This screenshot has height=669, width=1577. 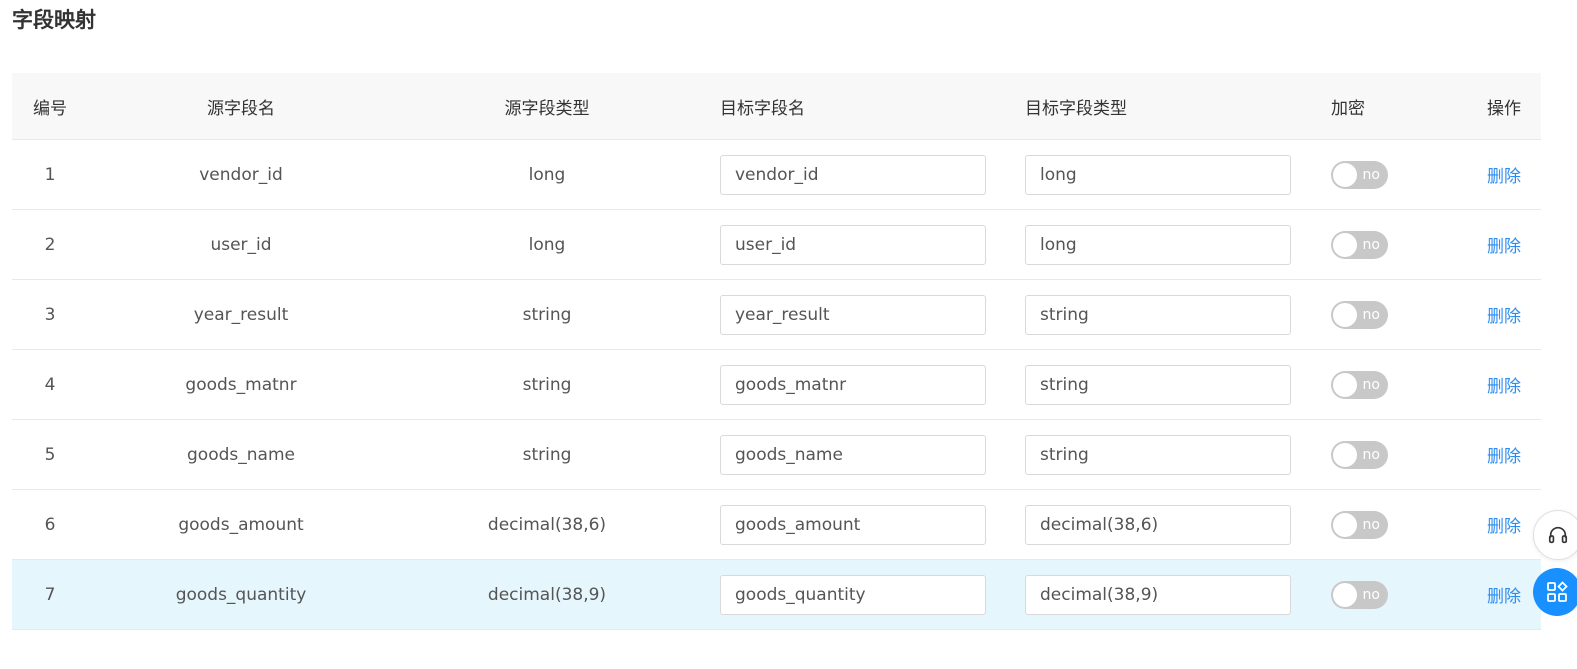 What do you see at coordinates (50, 524) in the screenshot?
I see `row-number: 6` at bounding box center [50, 524].